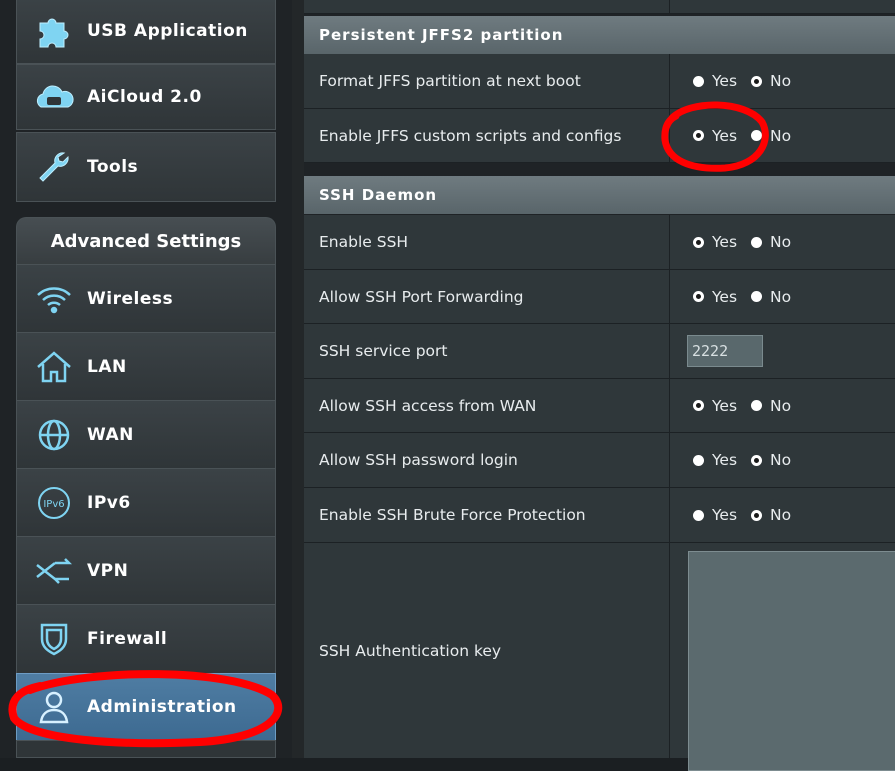  What do you see at coordinates (146, 434) in the screenshot?
I see `menu-item-wan: WAN` at bounding box center [146, 434].